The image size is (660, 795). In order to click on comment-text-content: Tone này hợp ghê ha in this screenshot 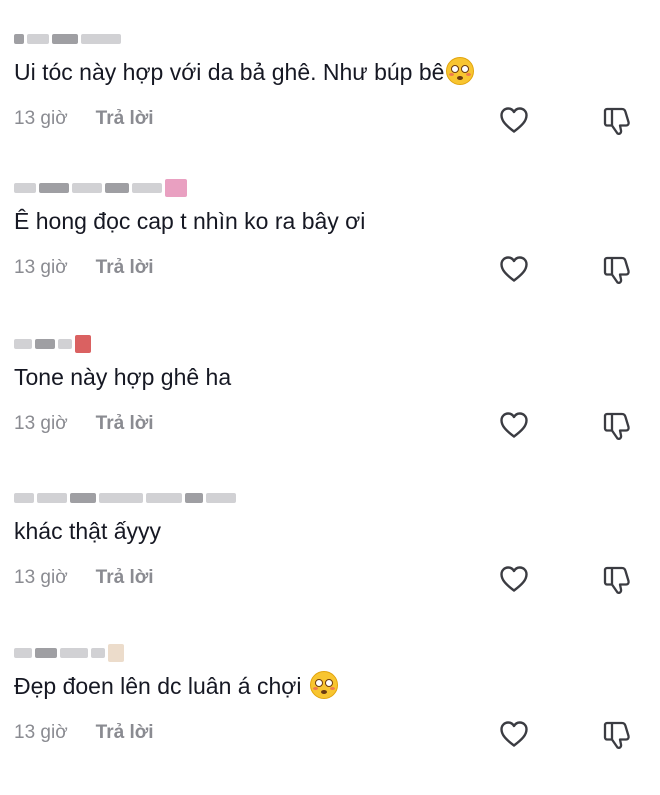, I will do `click(123, 377)`.